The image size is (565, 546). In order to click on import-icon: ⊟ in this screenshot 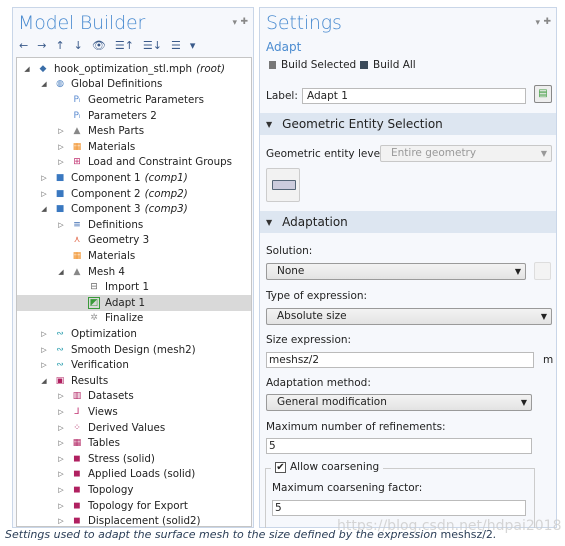, I will do `click(94, 287)`.